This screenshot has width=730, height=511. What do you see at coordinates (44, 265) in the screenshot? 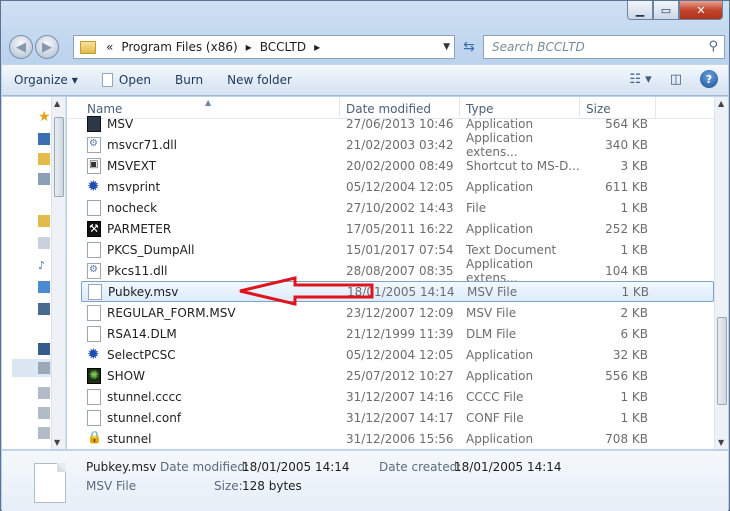
I see `music-icon: ♪` at bounding box center [44, 265].